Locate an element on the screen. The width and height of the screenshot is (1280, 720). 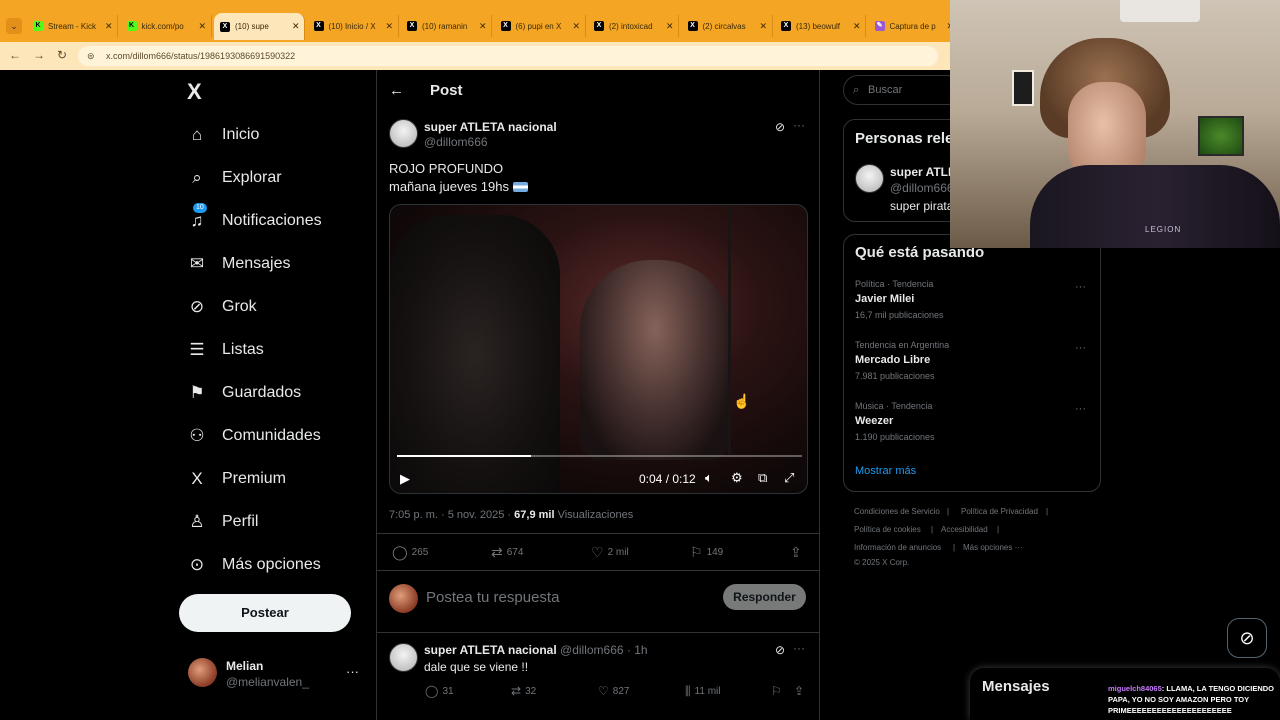
reply-reply-action: ◯ 31 is located at coordinates (439, 691).